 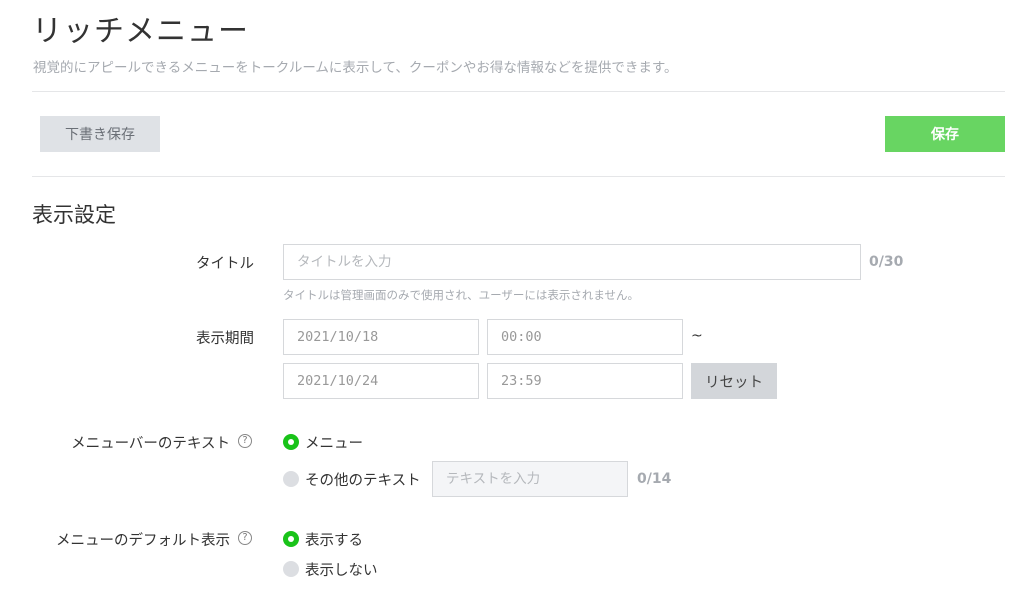 What do you see at coordinates (461, 295) in the screenshot?
I see `title-hint: タイトルは管理画面のみで使用され、ユーザーには表示されません。` at bounding box center [461, 295].